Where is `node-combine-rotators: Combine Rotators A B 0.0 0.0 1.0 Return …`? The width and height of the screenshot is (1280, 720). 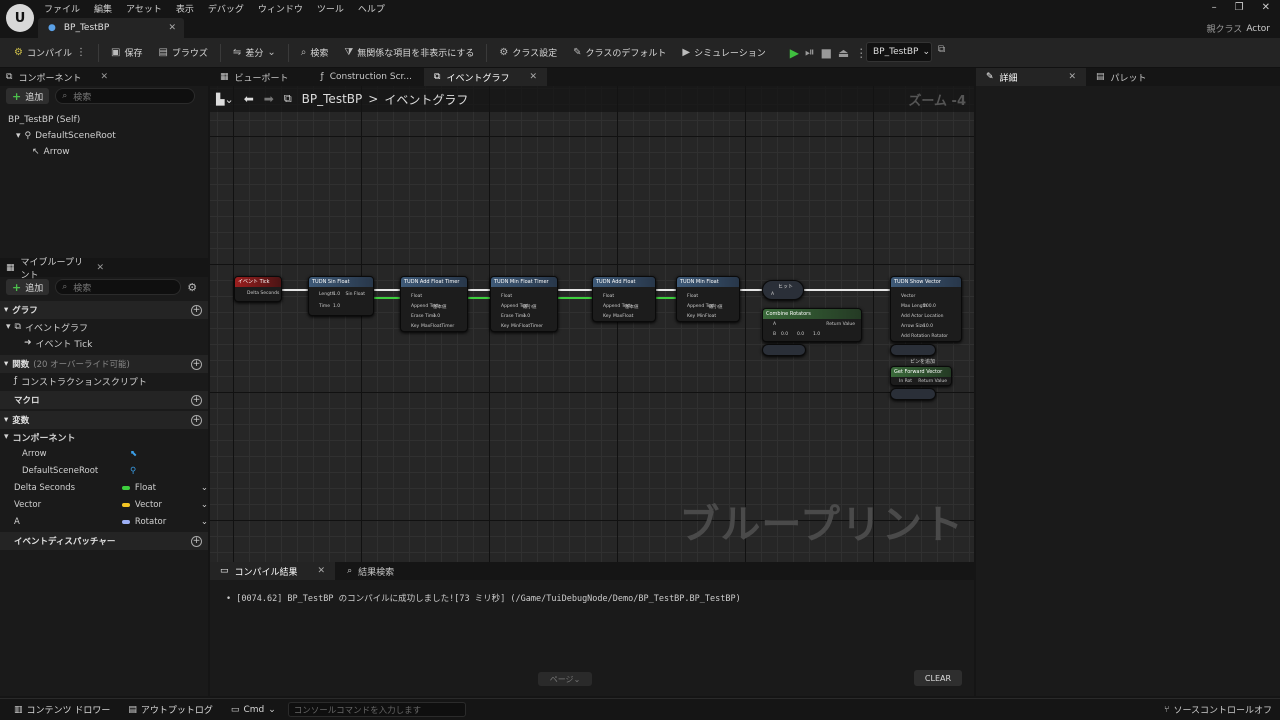 node-combine-rotators: Combine Rotators A B 0.0 0.0 1.0 Return … is located at coordinates (812, 325).